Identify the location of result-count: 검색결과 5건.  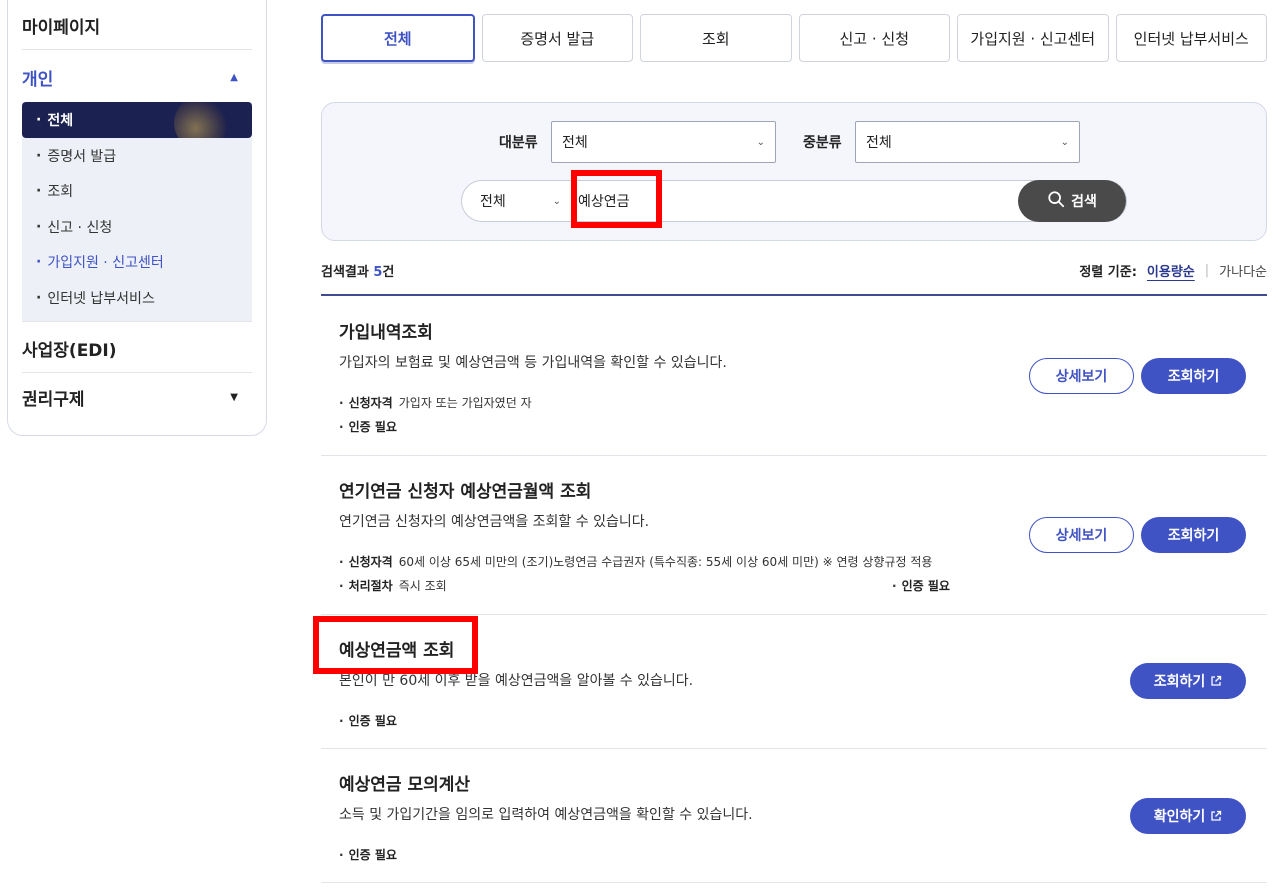
(357, 270).